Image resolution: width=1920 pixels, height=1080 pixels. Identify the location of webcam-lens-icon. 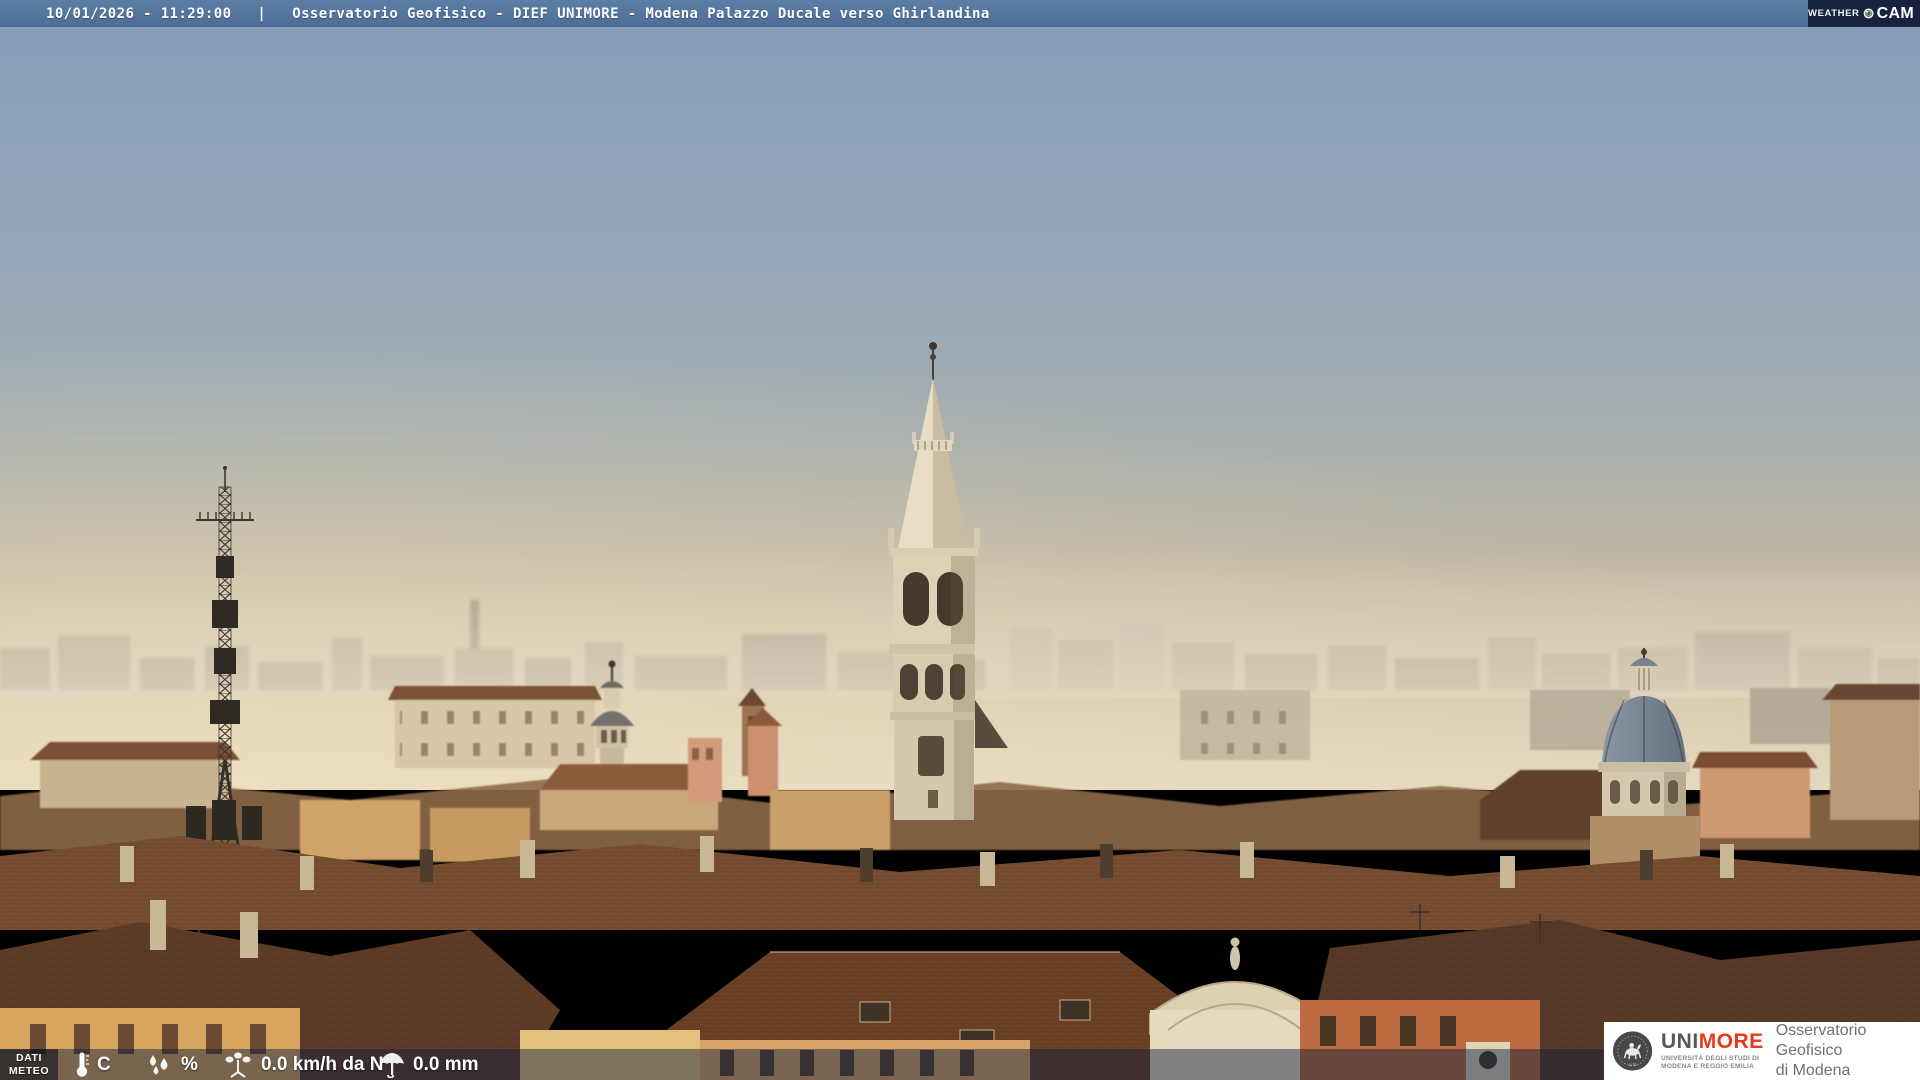
(1868, 13).